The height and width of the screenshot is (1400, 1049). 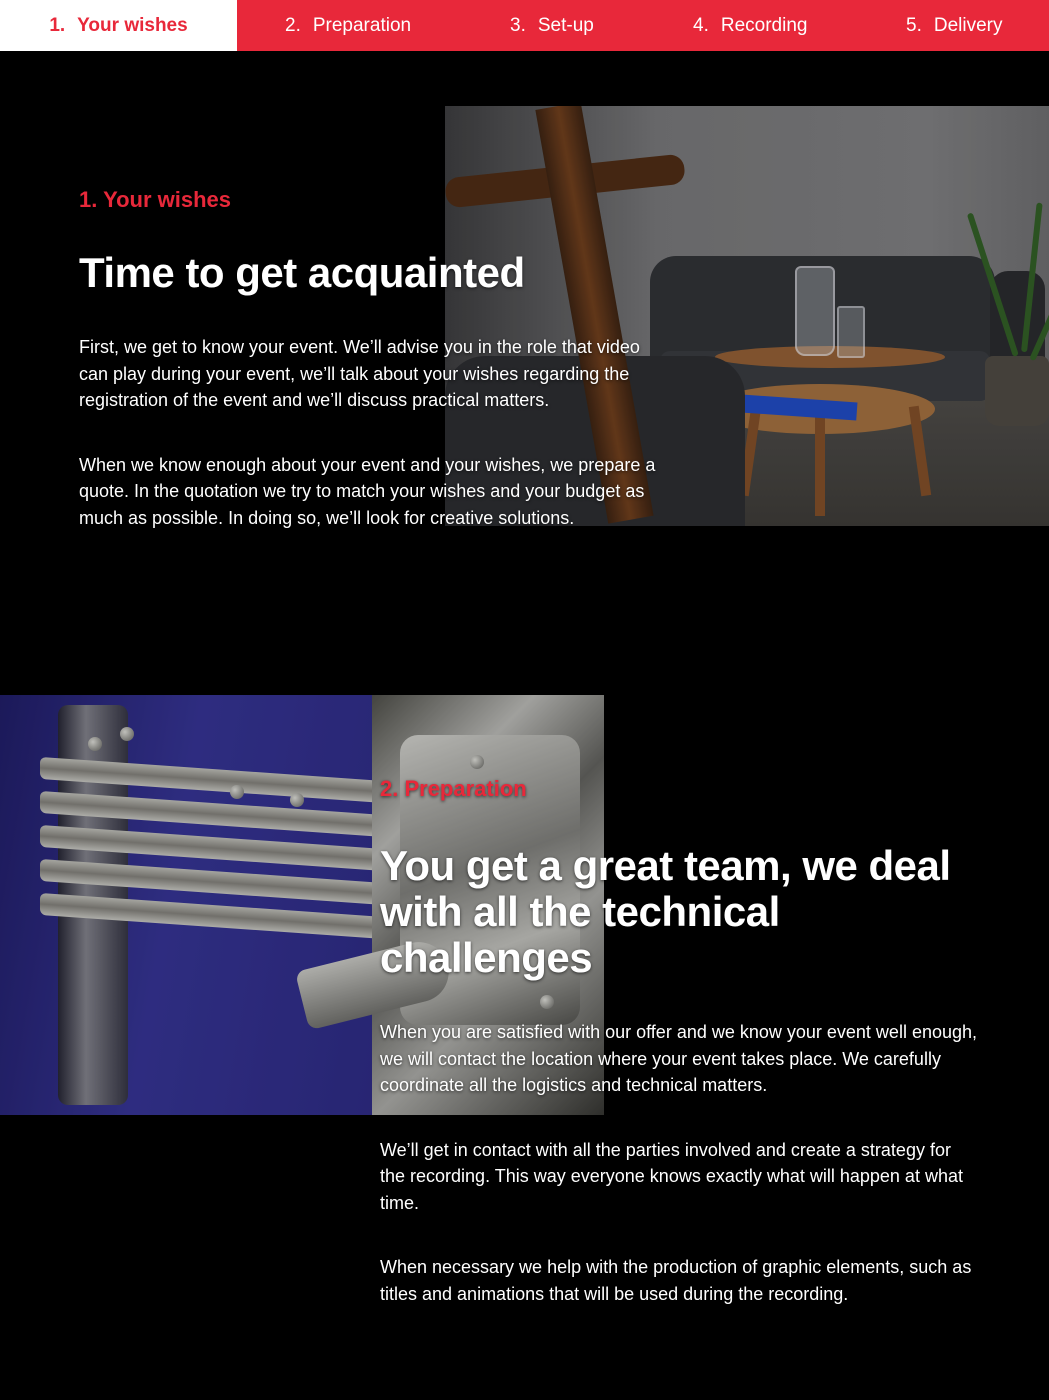 I want to click on step-number: 1., so click(x=57, y=25).